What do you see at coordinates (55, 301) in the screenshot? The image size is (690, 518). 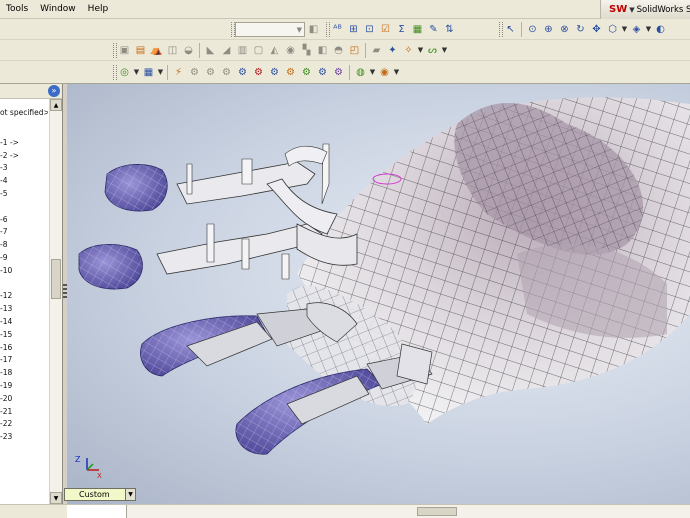 I see `tree-scrollbar: ▲ ▼` at bounding box center [55, 301].